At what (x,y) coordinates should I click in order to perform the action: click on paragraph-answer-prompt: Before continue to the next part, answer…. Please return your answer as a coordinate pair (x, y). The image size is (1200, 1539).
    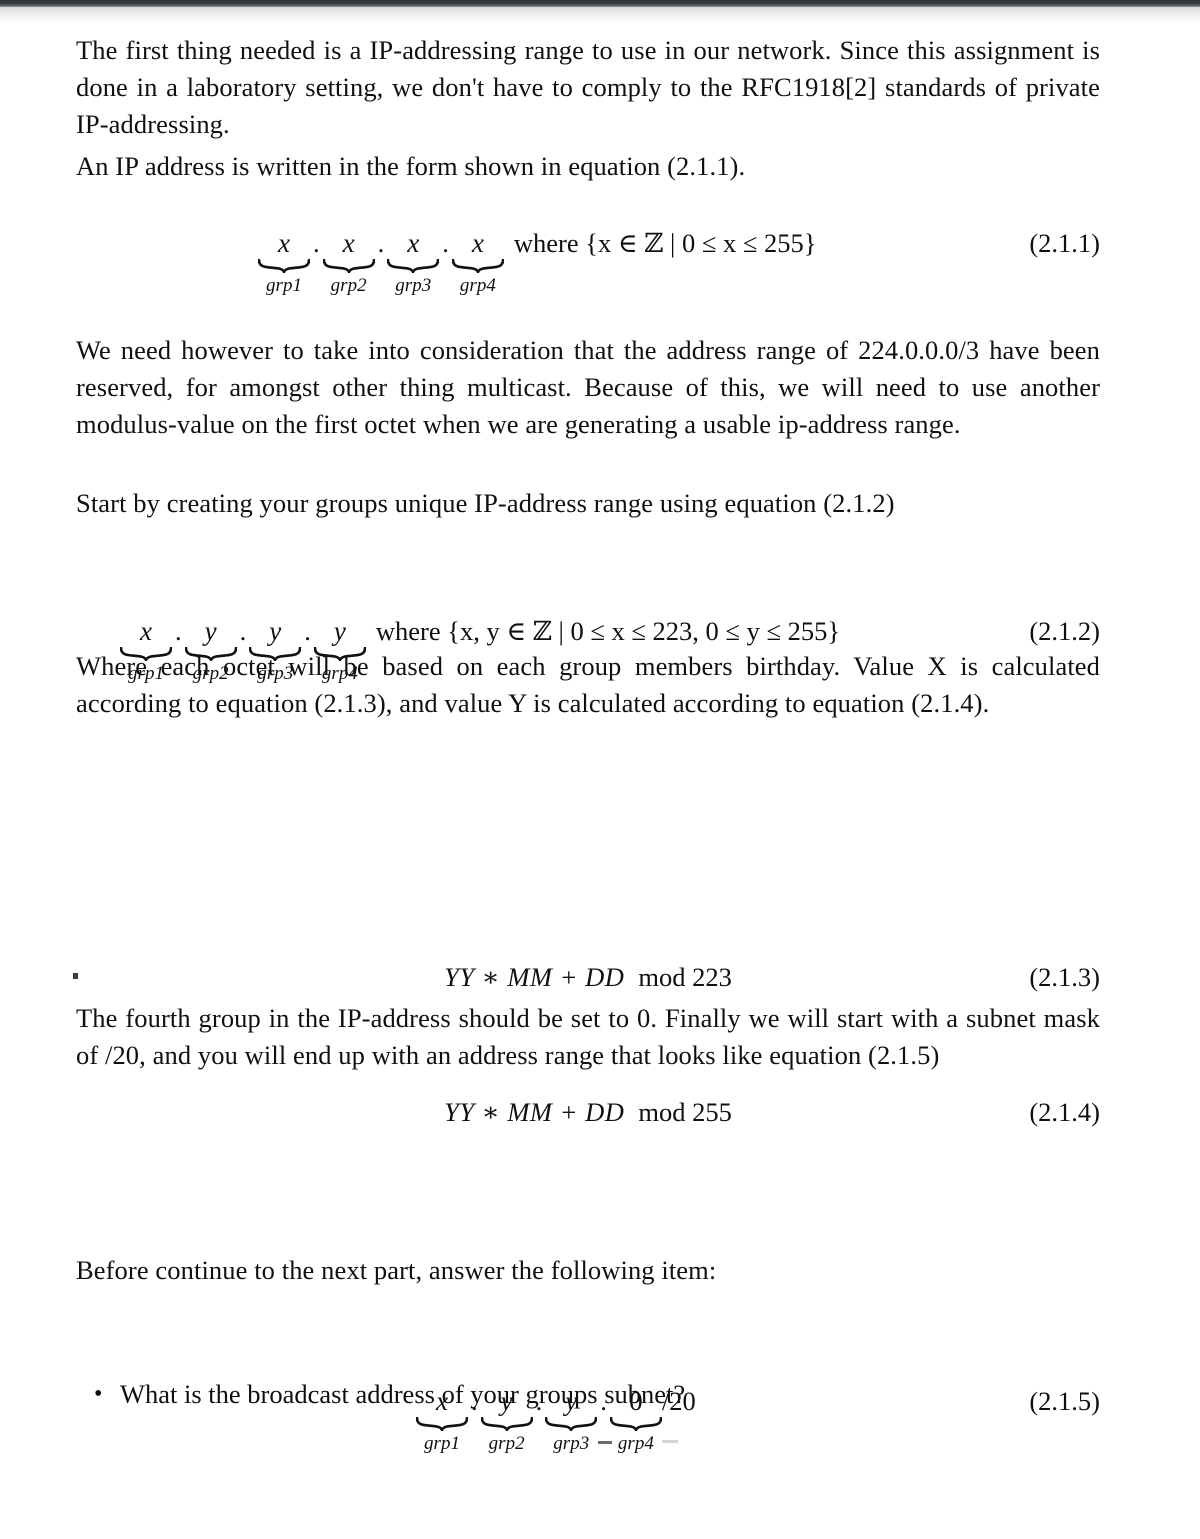
    Looking at the image, I should click on (396, 1270).